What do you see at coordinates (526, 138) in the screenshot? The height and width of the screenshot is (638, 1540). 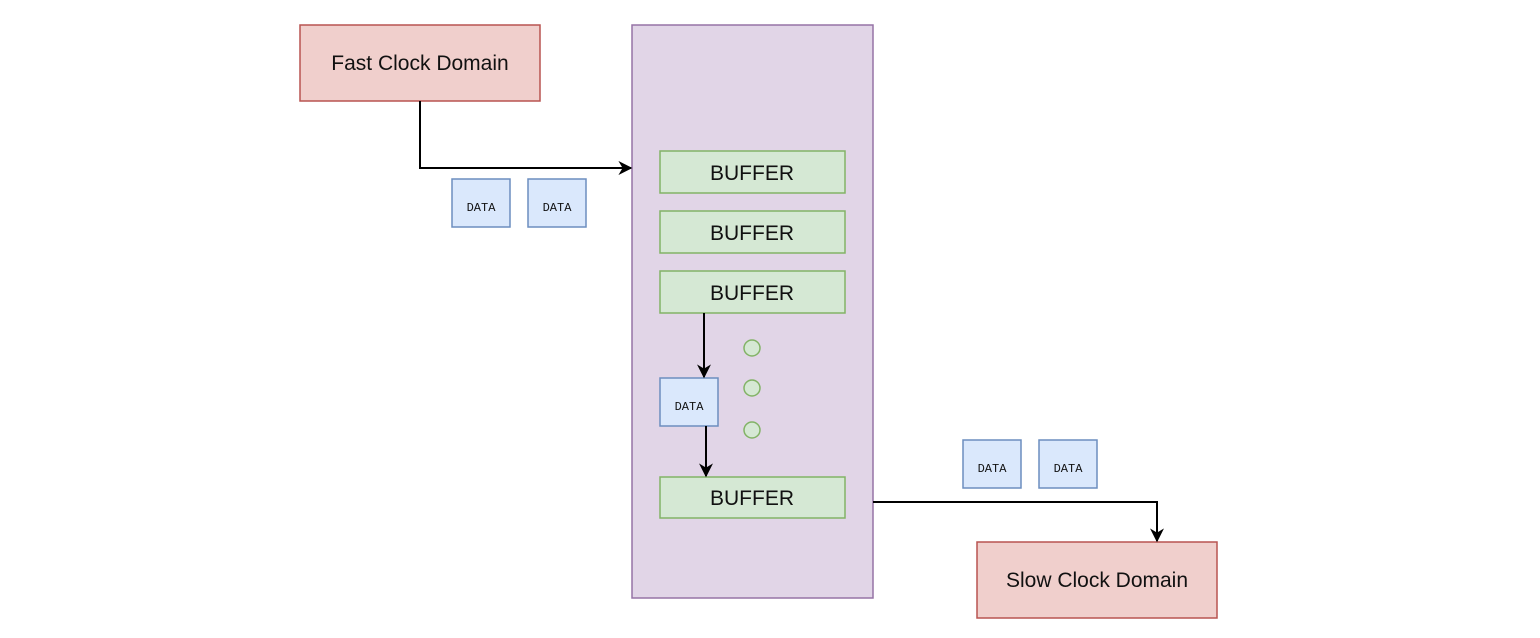 I see `arrow-fast-to-fifo` at bounding box center [526, 138].